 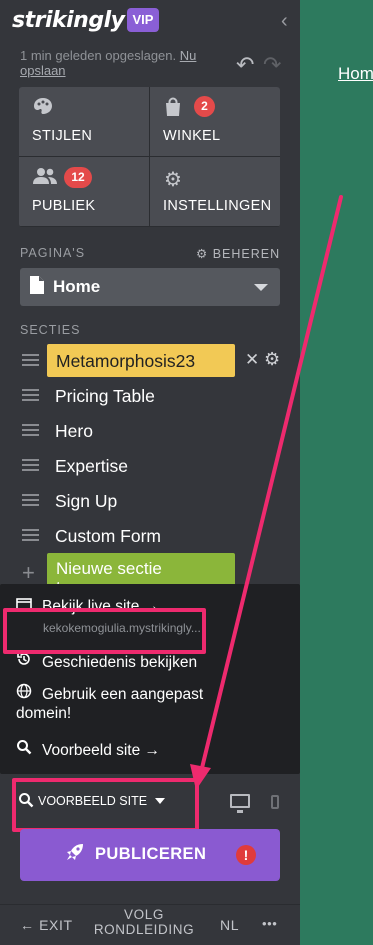 What do you see at coordinates (91, 466) in the screenshot?
I see `section-name: Expertise` at bounding box center [91, 466].